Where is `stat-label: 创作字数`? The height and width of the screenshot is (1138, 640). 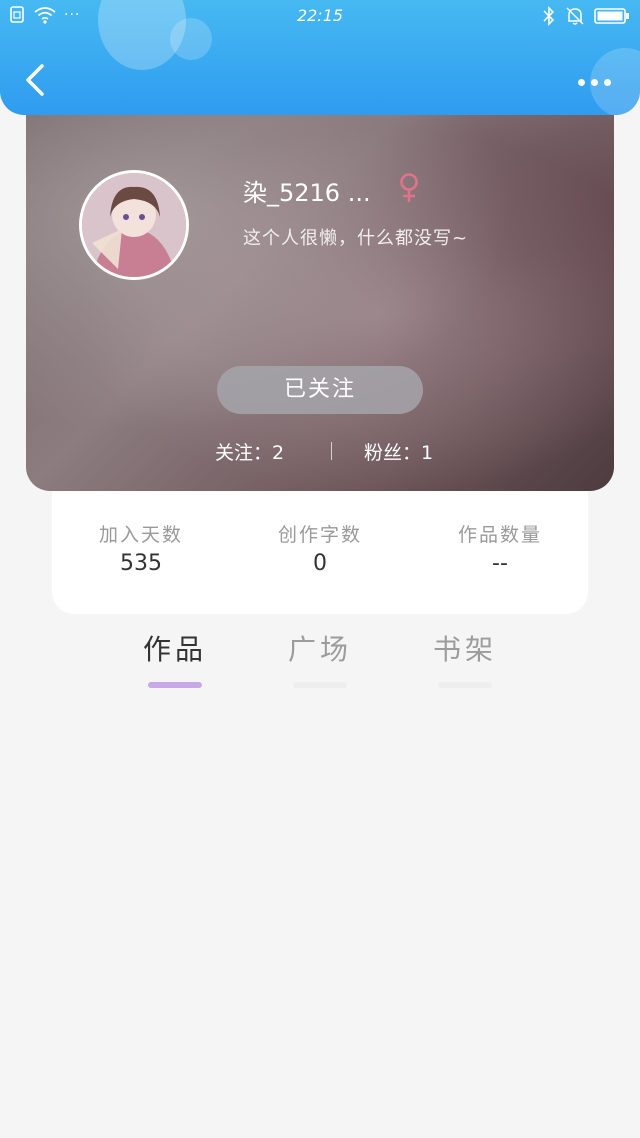 stat-label: 创作字数 is located at coordinates (319, 535).